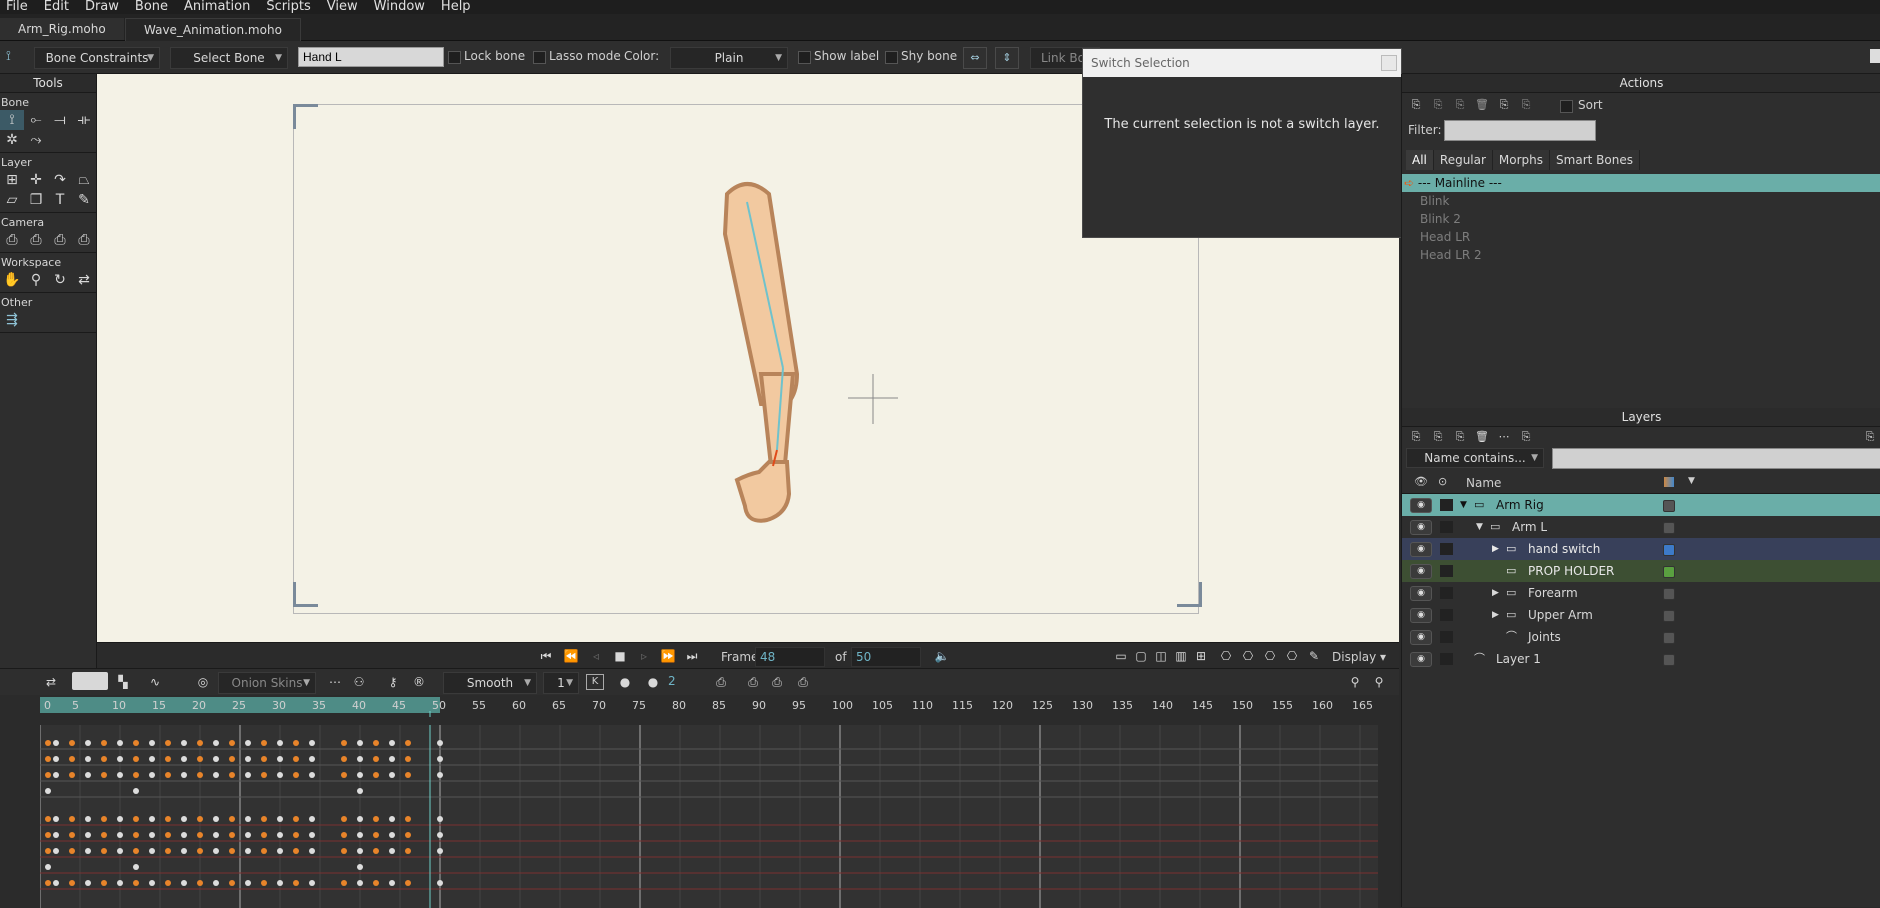 This screenshot has height=908, width=1880. Describe the element at coordinates (12, 240) in the screenshot. I see `track-camera-icon: ⎙` at that location.